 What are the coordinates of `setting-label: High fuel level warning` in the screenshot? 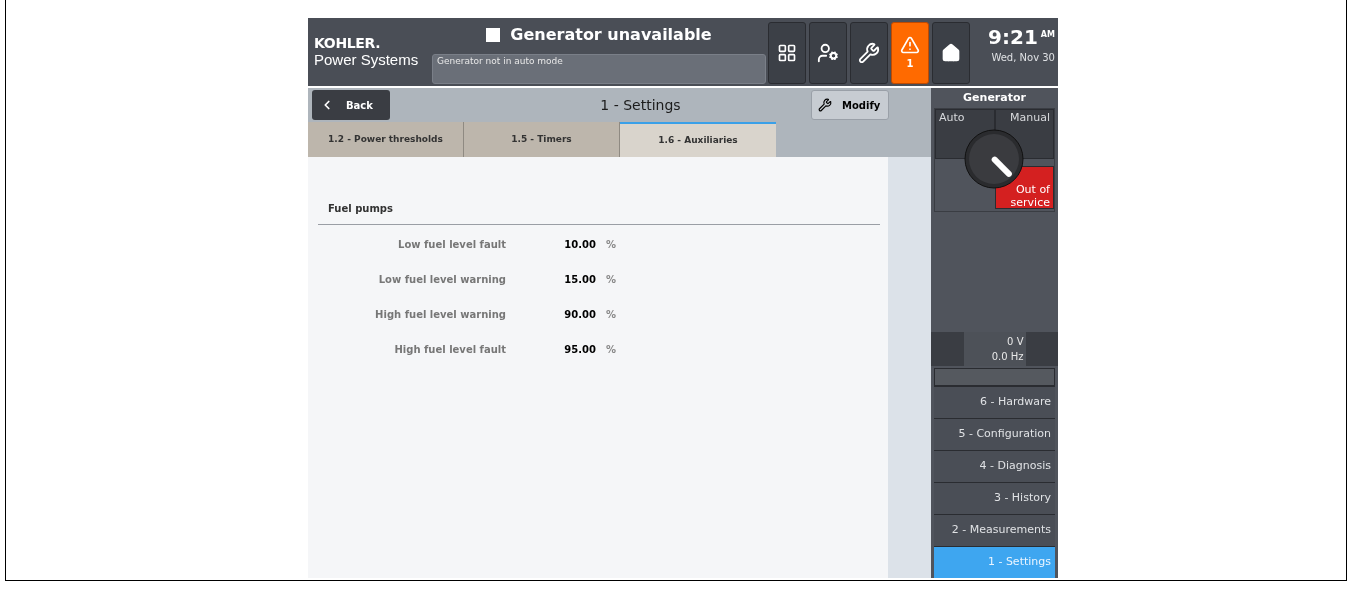 It's located at (440, 315).